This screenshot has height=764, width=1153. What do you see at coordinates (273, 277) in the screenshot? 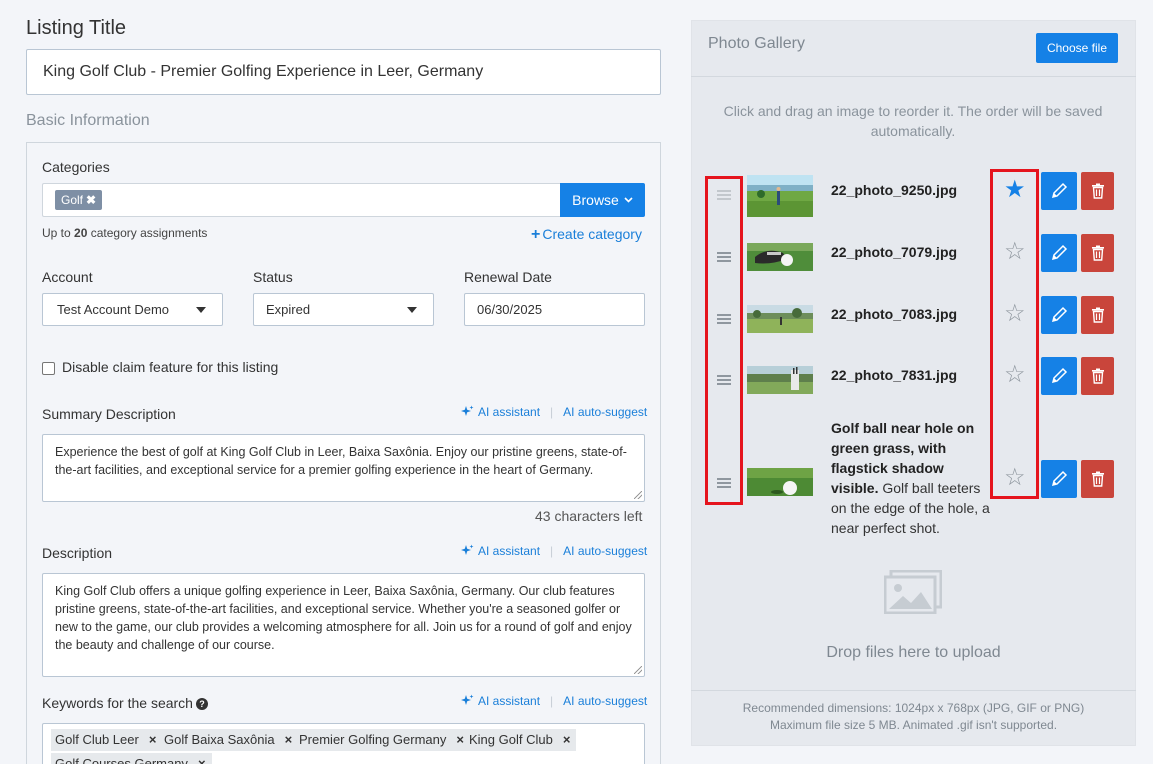
I see `status-label: Status` at bounding box center [273, 277].